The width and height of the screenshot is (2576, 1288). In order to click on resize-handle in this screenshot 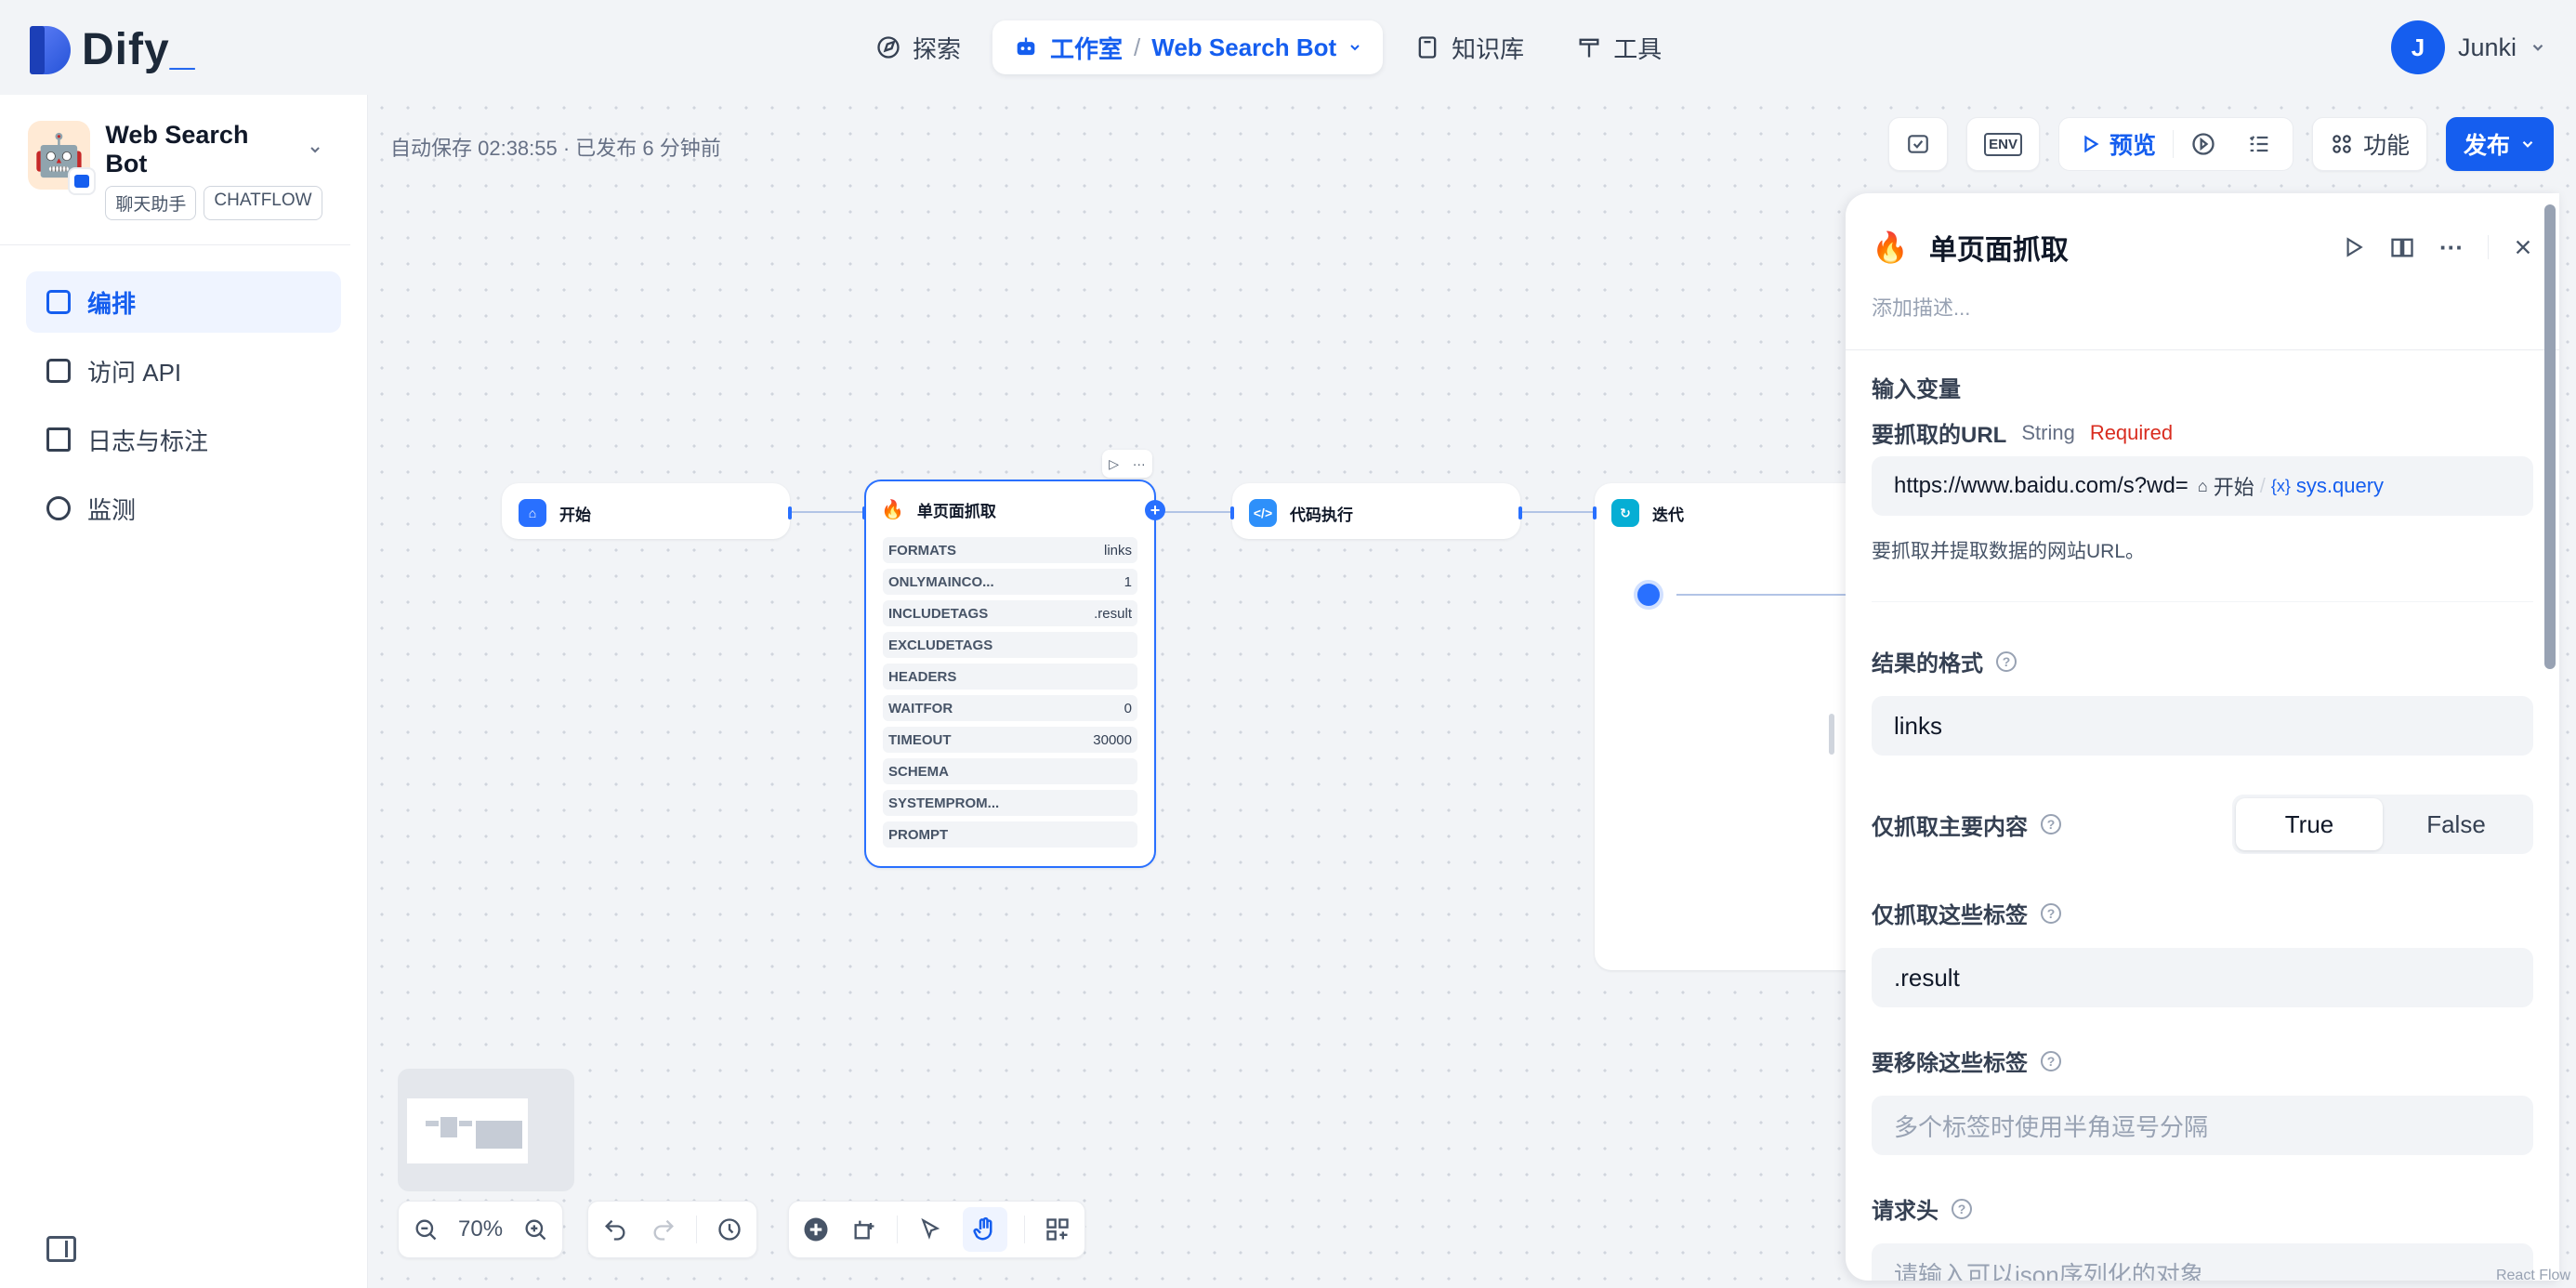, I will do `click(1831, 734)`.